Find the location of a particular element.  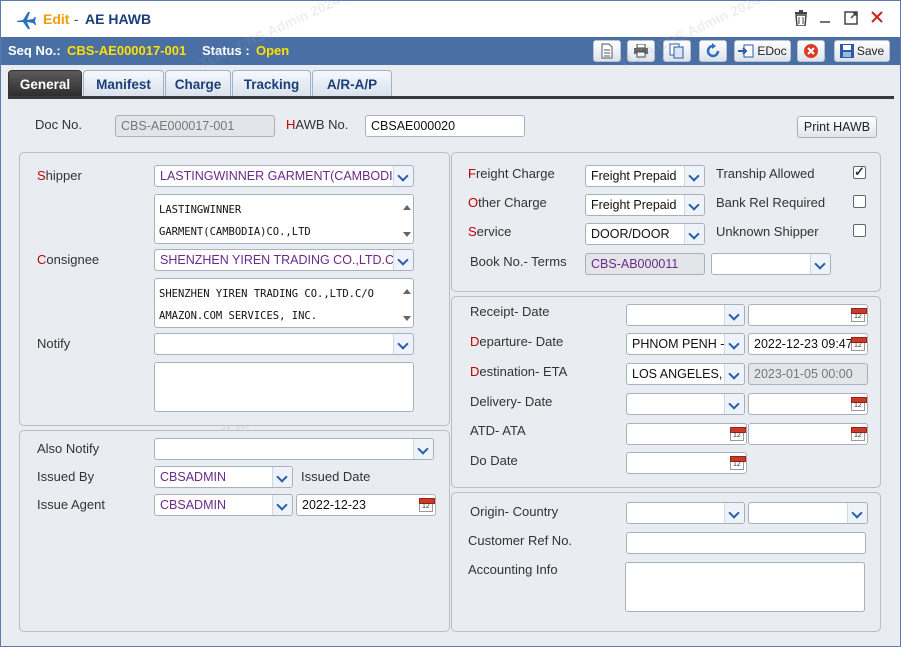

origin-country-label: Origin- Country is located at coordinates (514, 511).